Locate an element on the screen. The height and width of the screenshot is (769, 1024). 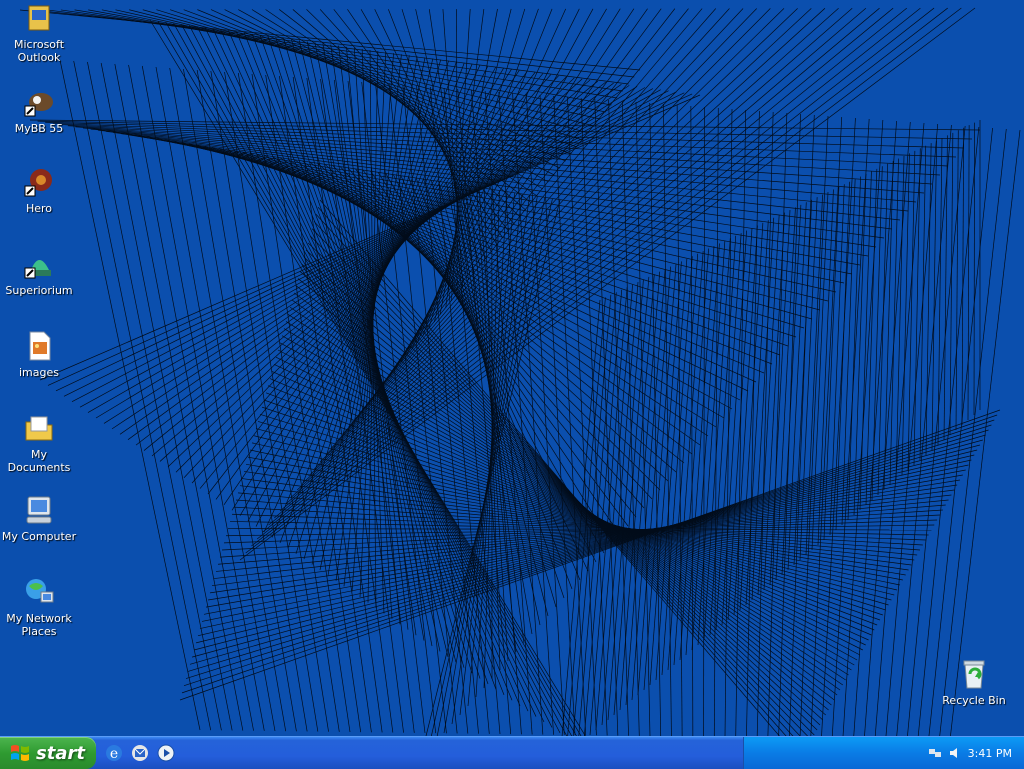
my-documents-icon is located at coordinates (39, 428).